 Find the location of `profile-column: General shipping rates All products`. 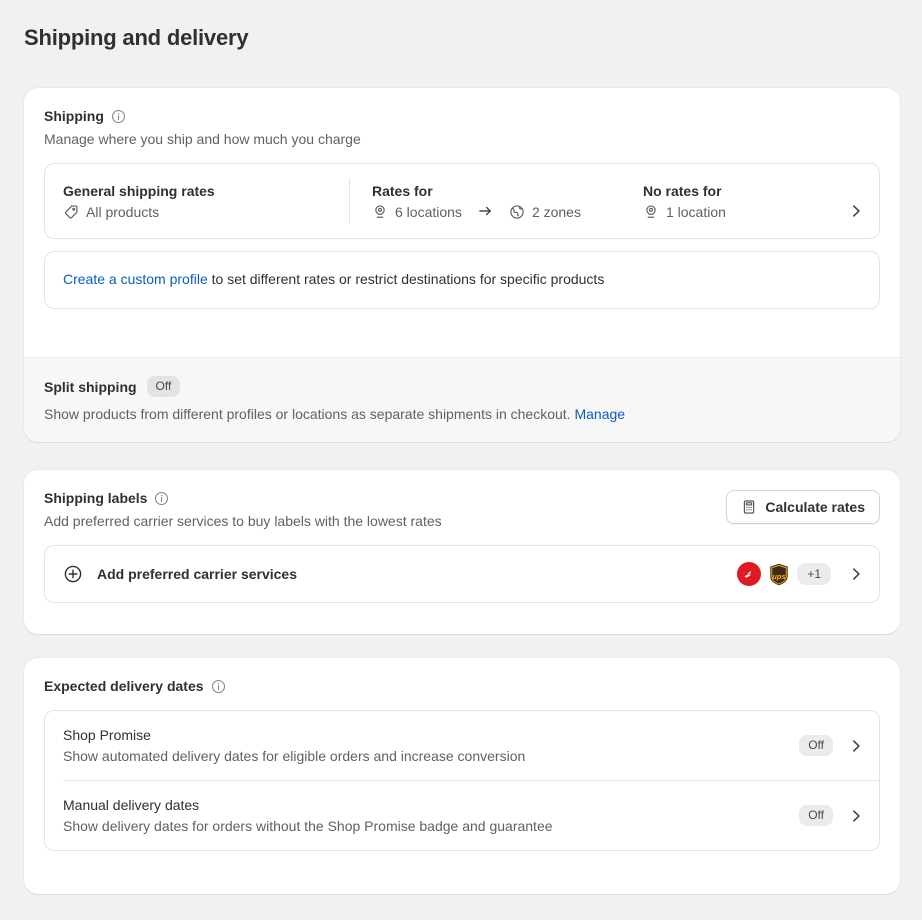

profile-column: General shipping rates All products is located at coordinates (206, 201).